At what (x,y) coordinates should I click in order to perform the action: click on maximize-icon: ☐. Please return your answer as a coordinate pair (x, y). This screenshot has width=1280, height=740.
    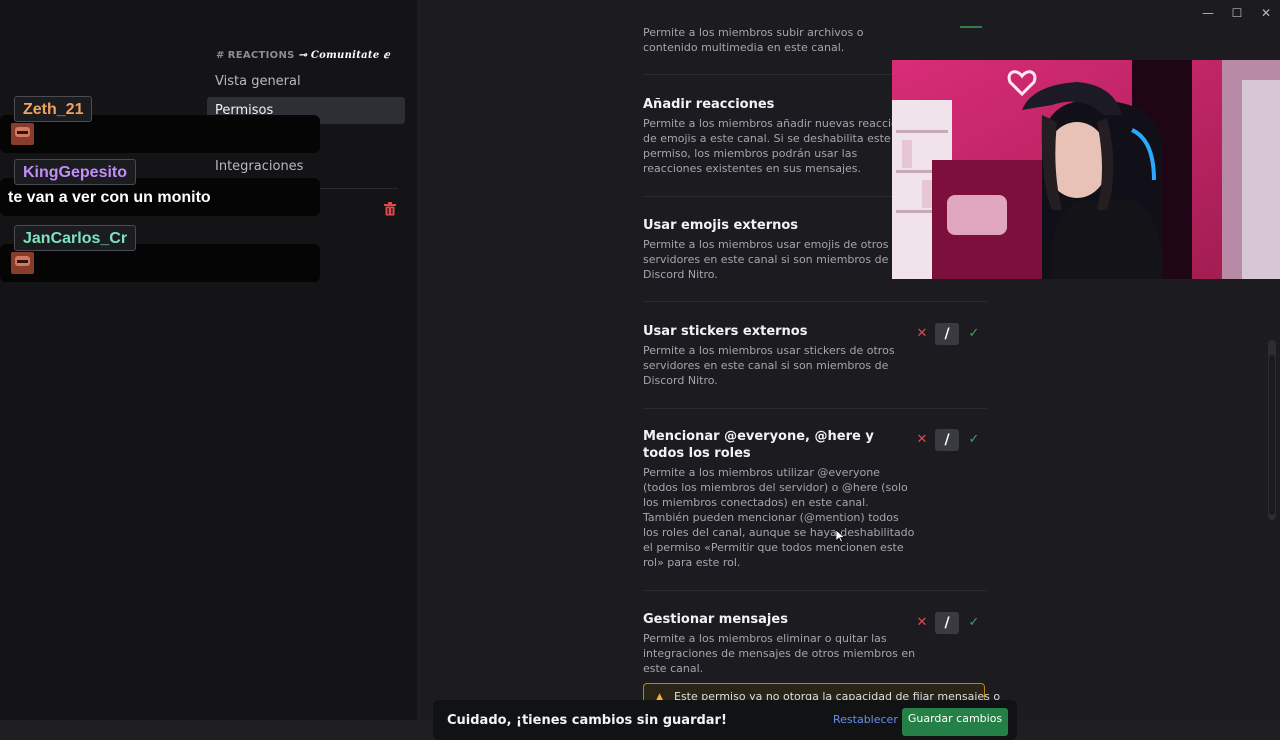
    Looking at the image, I should click on (1237, 13).